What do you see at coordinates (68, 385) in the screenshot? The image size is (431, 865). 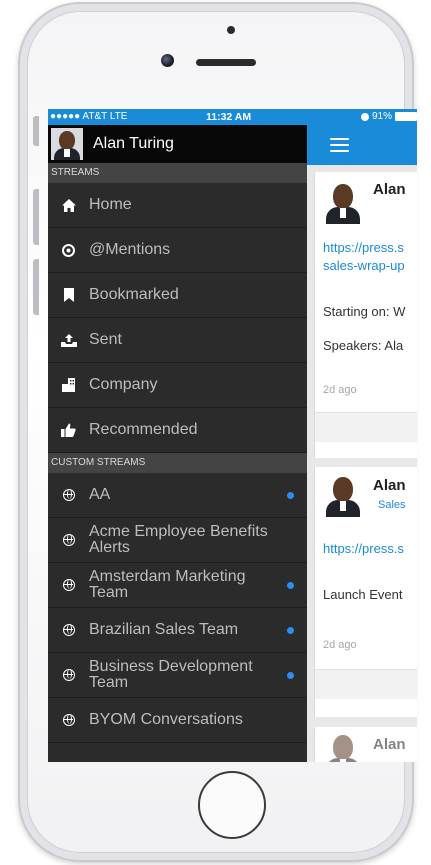 I see `company-icon` at bounding box center [68, 385].